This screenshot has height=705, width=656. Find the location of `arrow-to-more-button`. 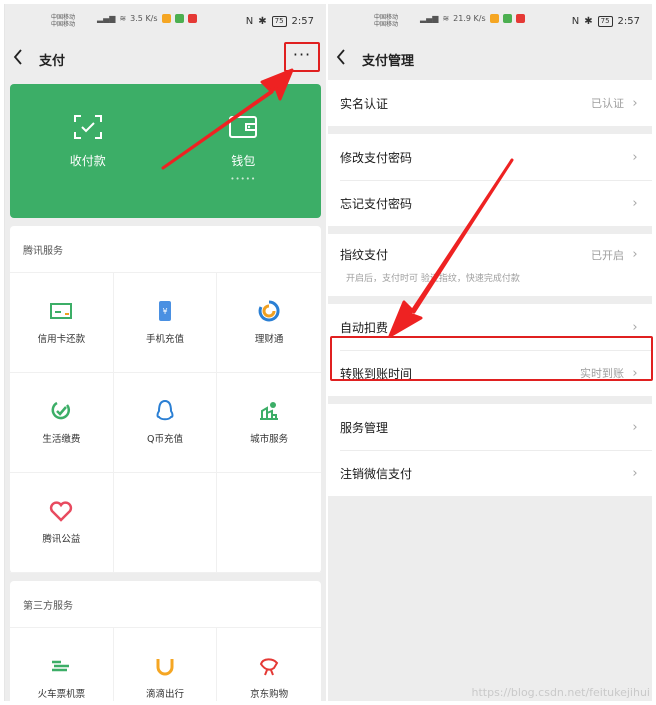

arrow-to-more-button is located at coordinates (227, 119).